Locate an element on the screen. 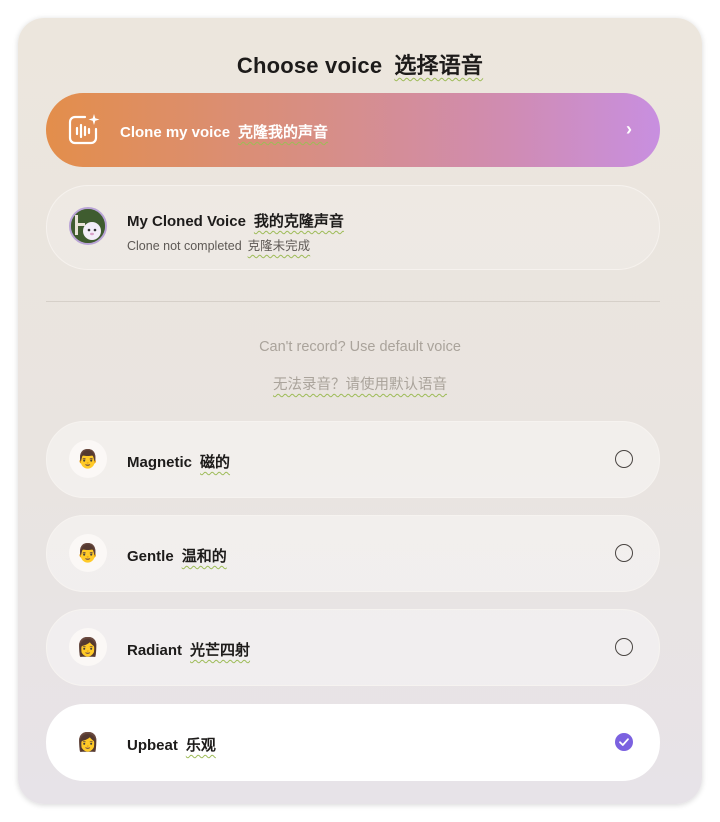 The width and height of the screenshot is (720, 822). voice-option-label: Radiant 光芒四射 is located at coordinates (188, 649).